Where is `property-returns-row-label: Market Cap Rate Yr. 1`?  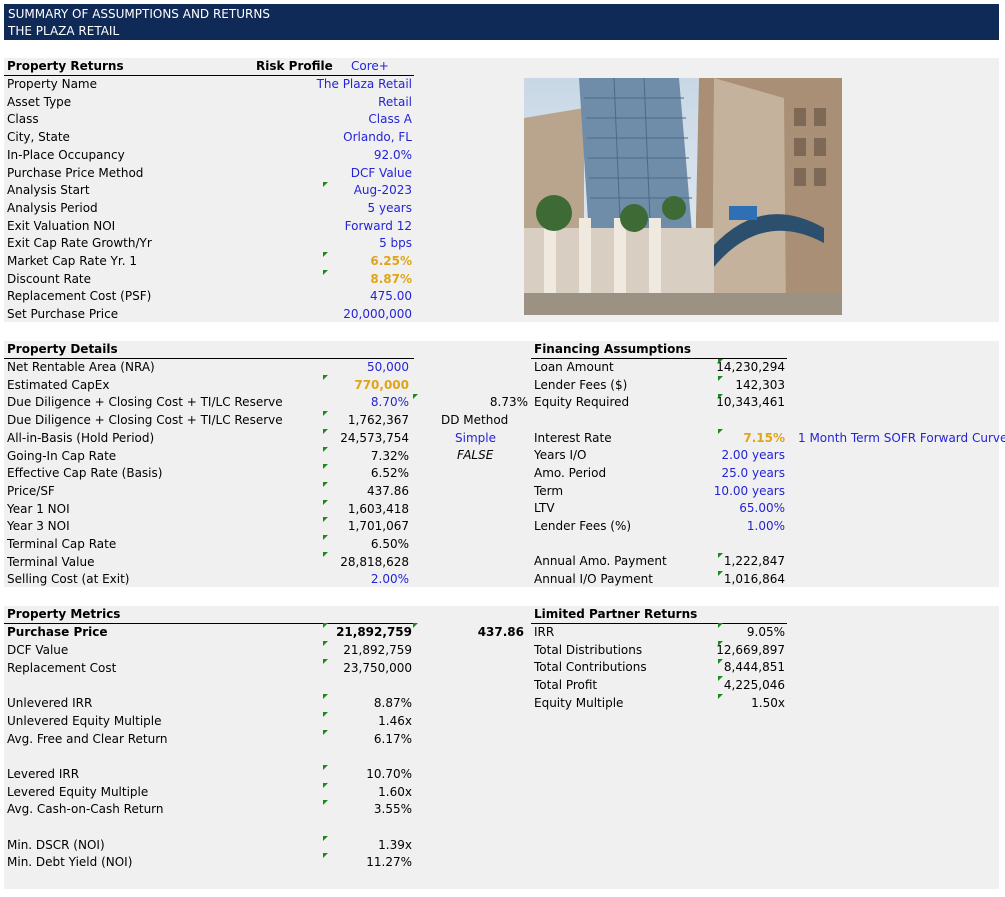 property-returns-row-label: Market Cap Rate Yr. 1 is located at coordinates (72, 261).